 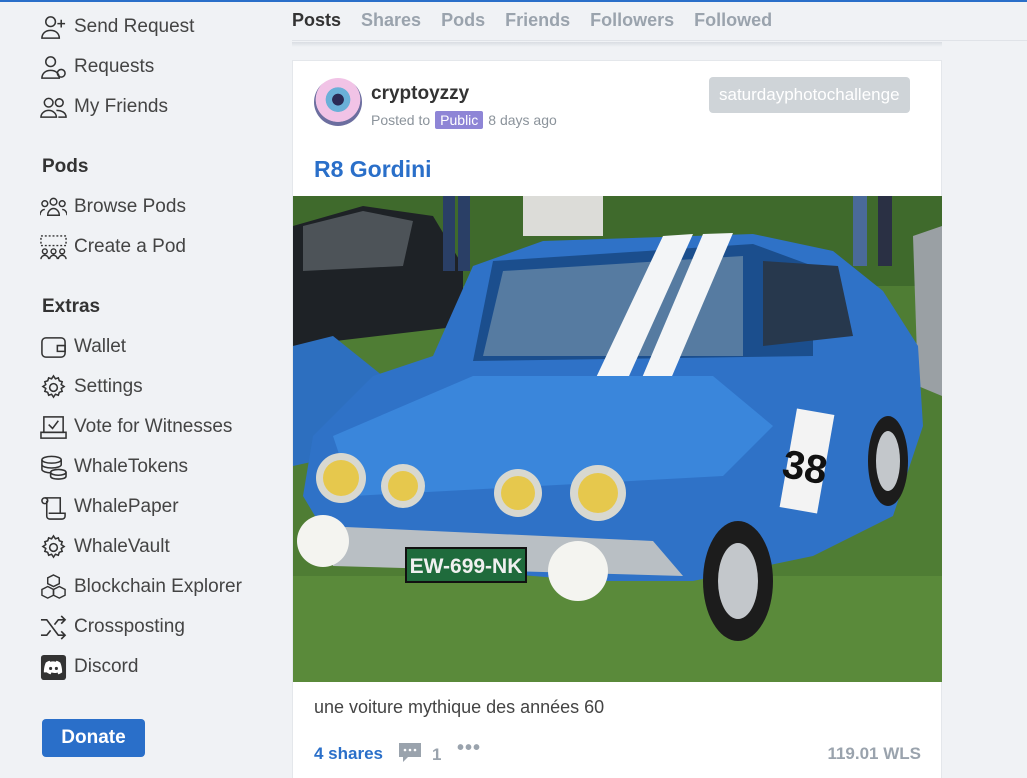 What do you see at coordinates (617, 44) in the screenshot?
I see `tabs-shadow` at bounding box center [617, 44].